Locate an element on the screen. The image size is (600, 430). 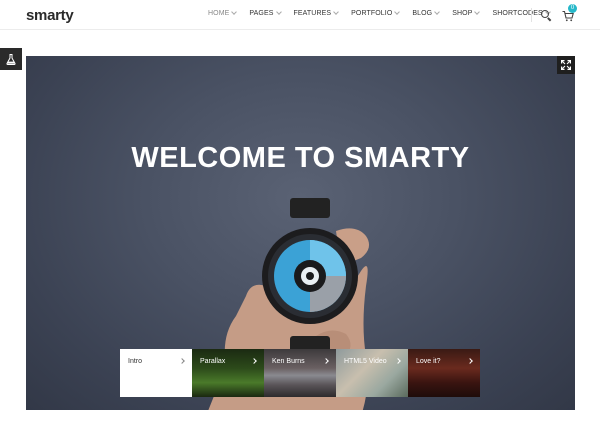
cart-icon: 0 is located at coordinates (569, 13).